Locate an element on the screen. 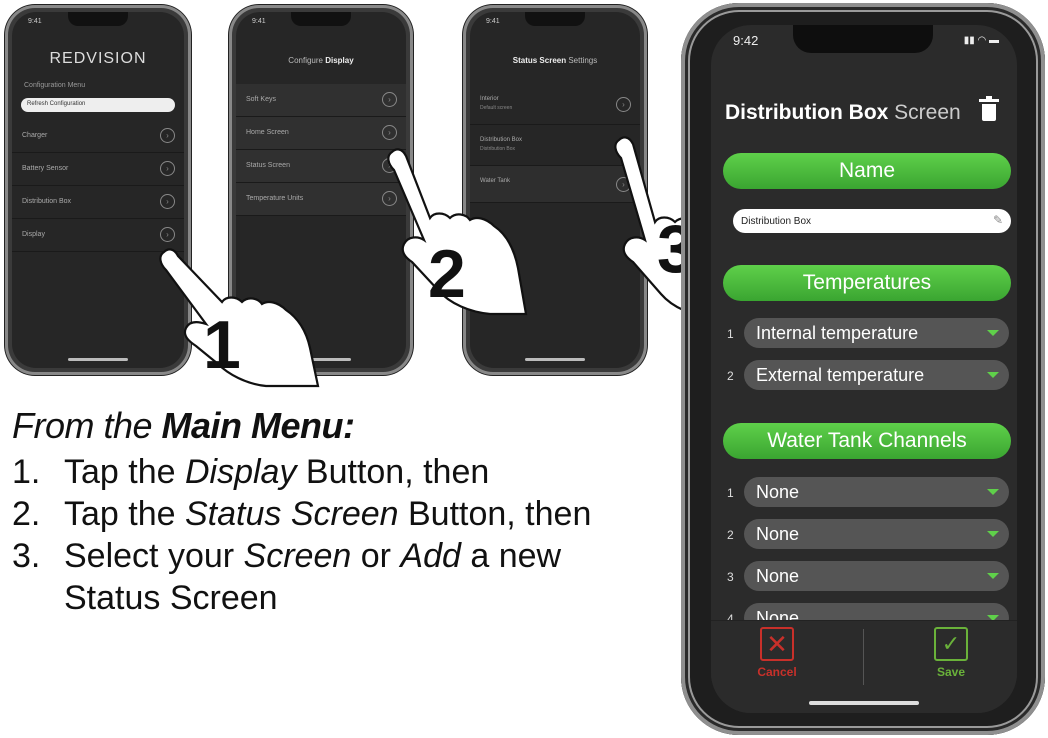 This screenshot has width=1048, height=738. save-button: ✓ Save is located at coordinates (951, 657).